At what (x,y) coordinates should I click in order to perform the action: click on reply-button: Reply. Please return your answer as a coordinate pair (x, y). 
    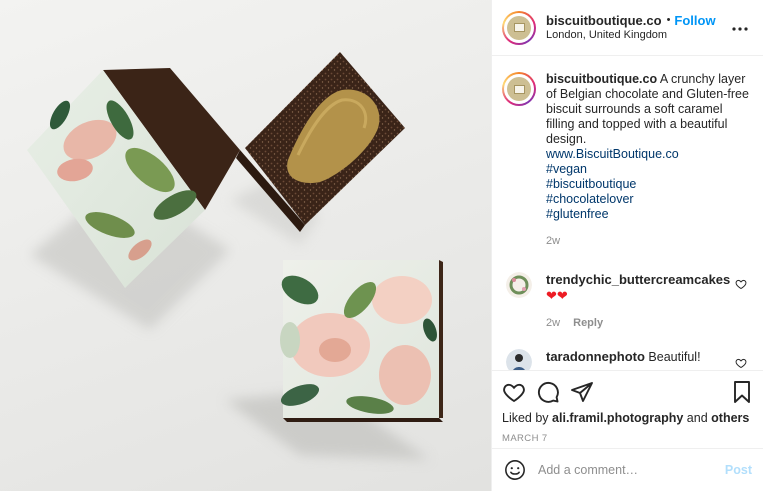
    Looking at the image, I should click on (588, 323).